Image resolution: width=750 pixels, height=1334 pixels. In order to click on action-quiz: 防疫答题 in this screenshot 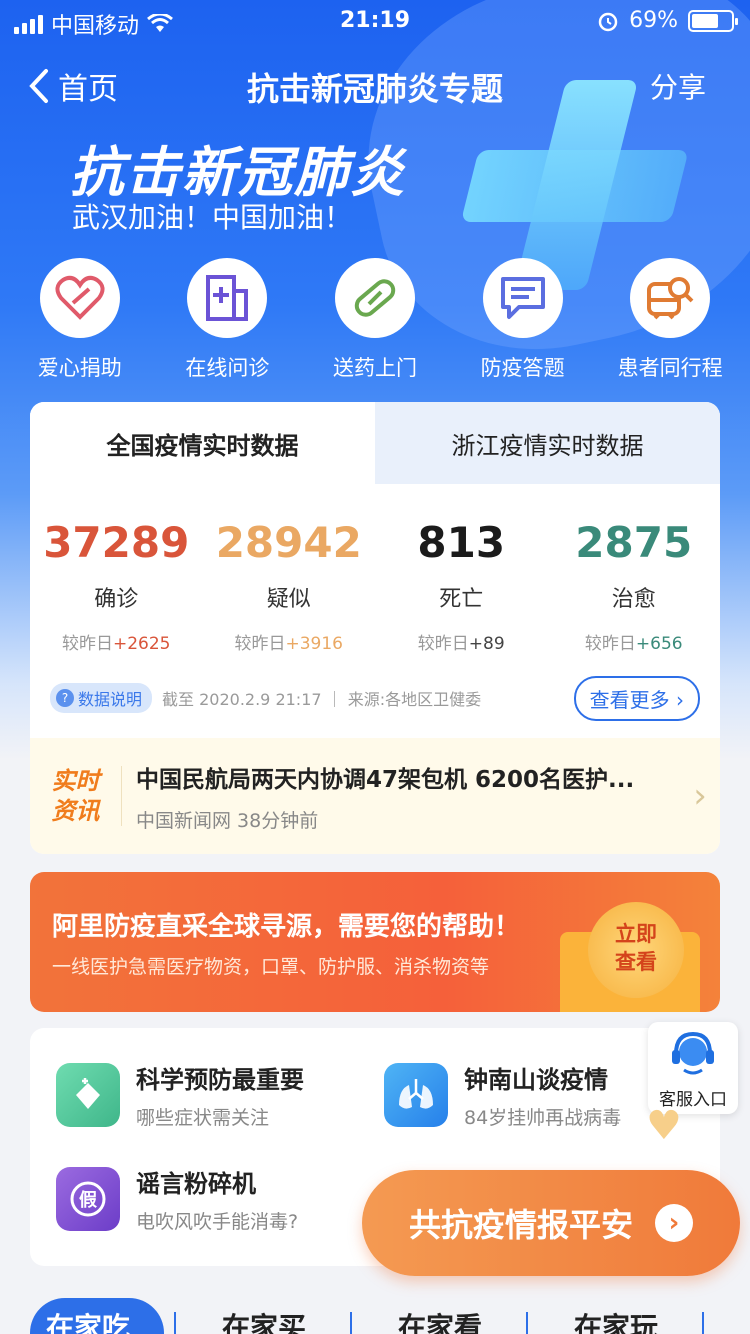, I will do `click(523, 320)`.